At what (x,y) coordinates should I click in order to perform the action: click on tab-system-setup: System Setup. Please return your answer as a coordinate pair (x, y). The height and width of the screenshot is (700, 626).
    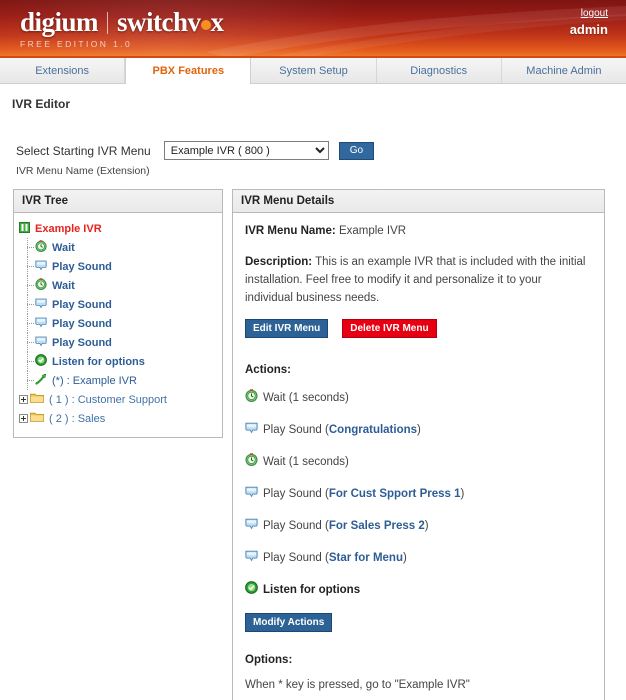
    Looking at the image, I should click on (314, 70).